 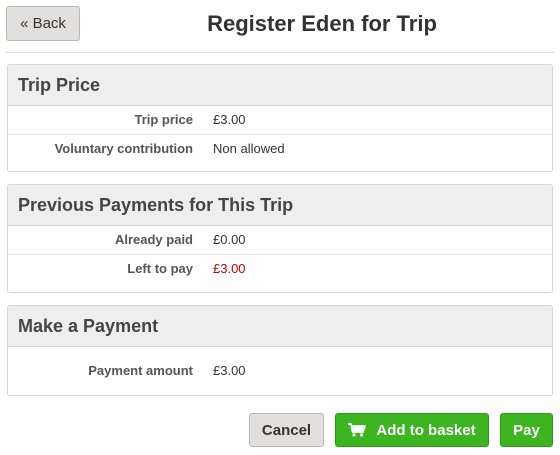 I want to click on trip-price-label: Trip price, so click(x=163, y=119).